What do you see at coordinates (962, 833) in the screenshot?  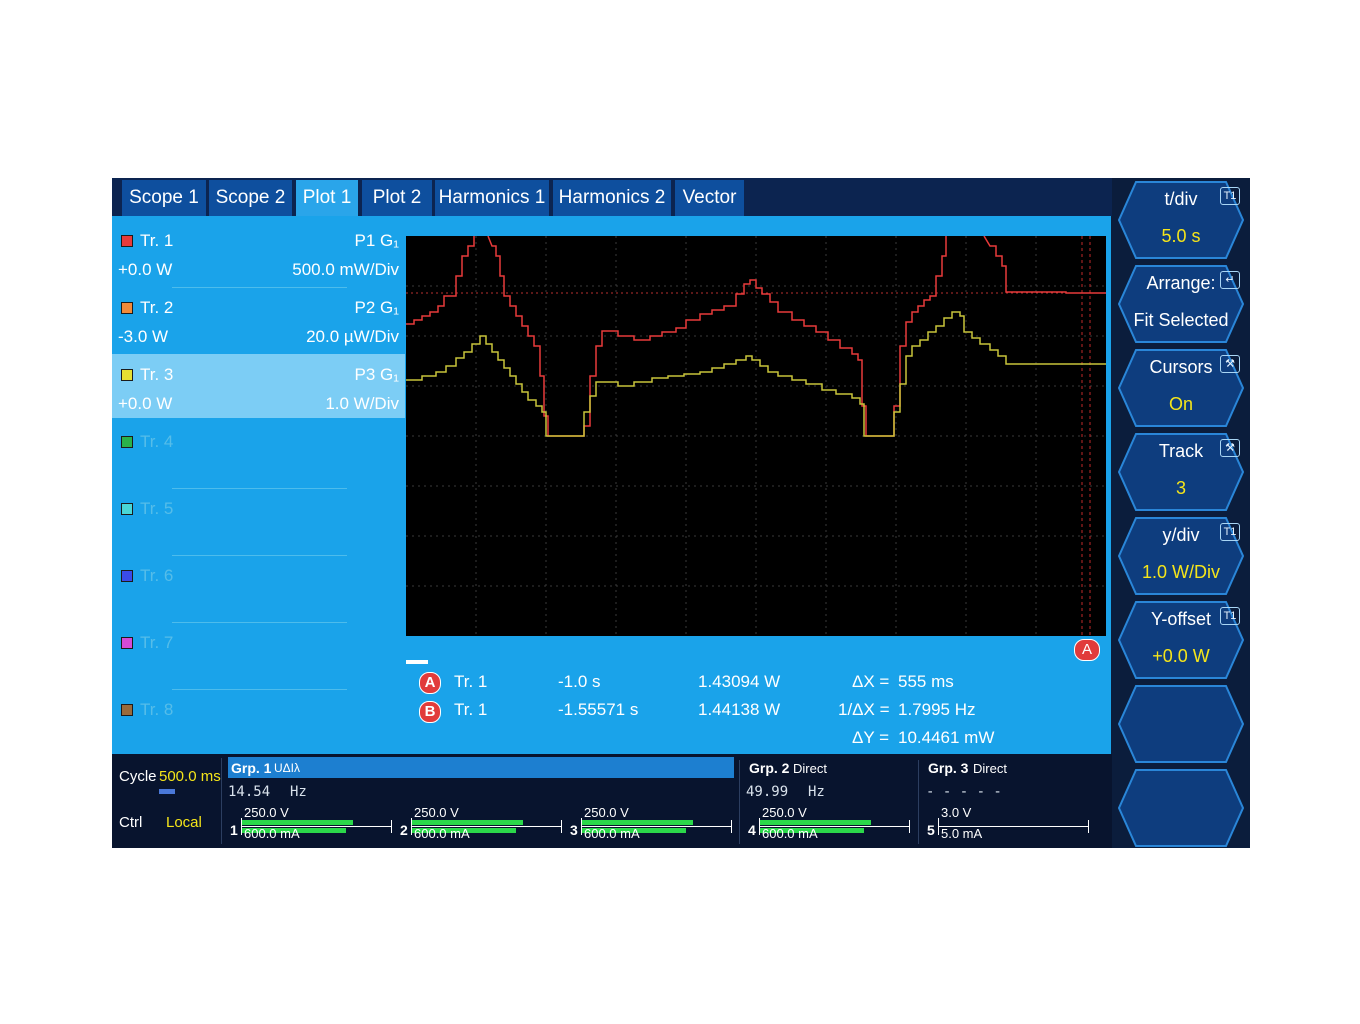 I see `current-range: 5.0 mA` at bounding box center [962, 833].